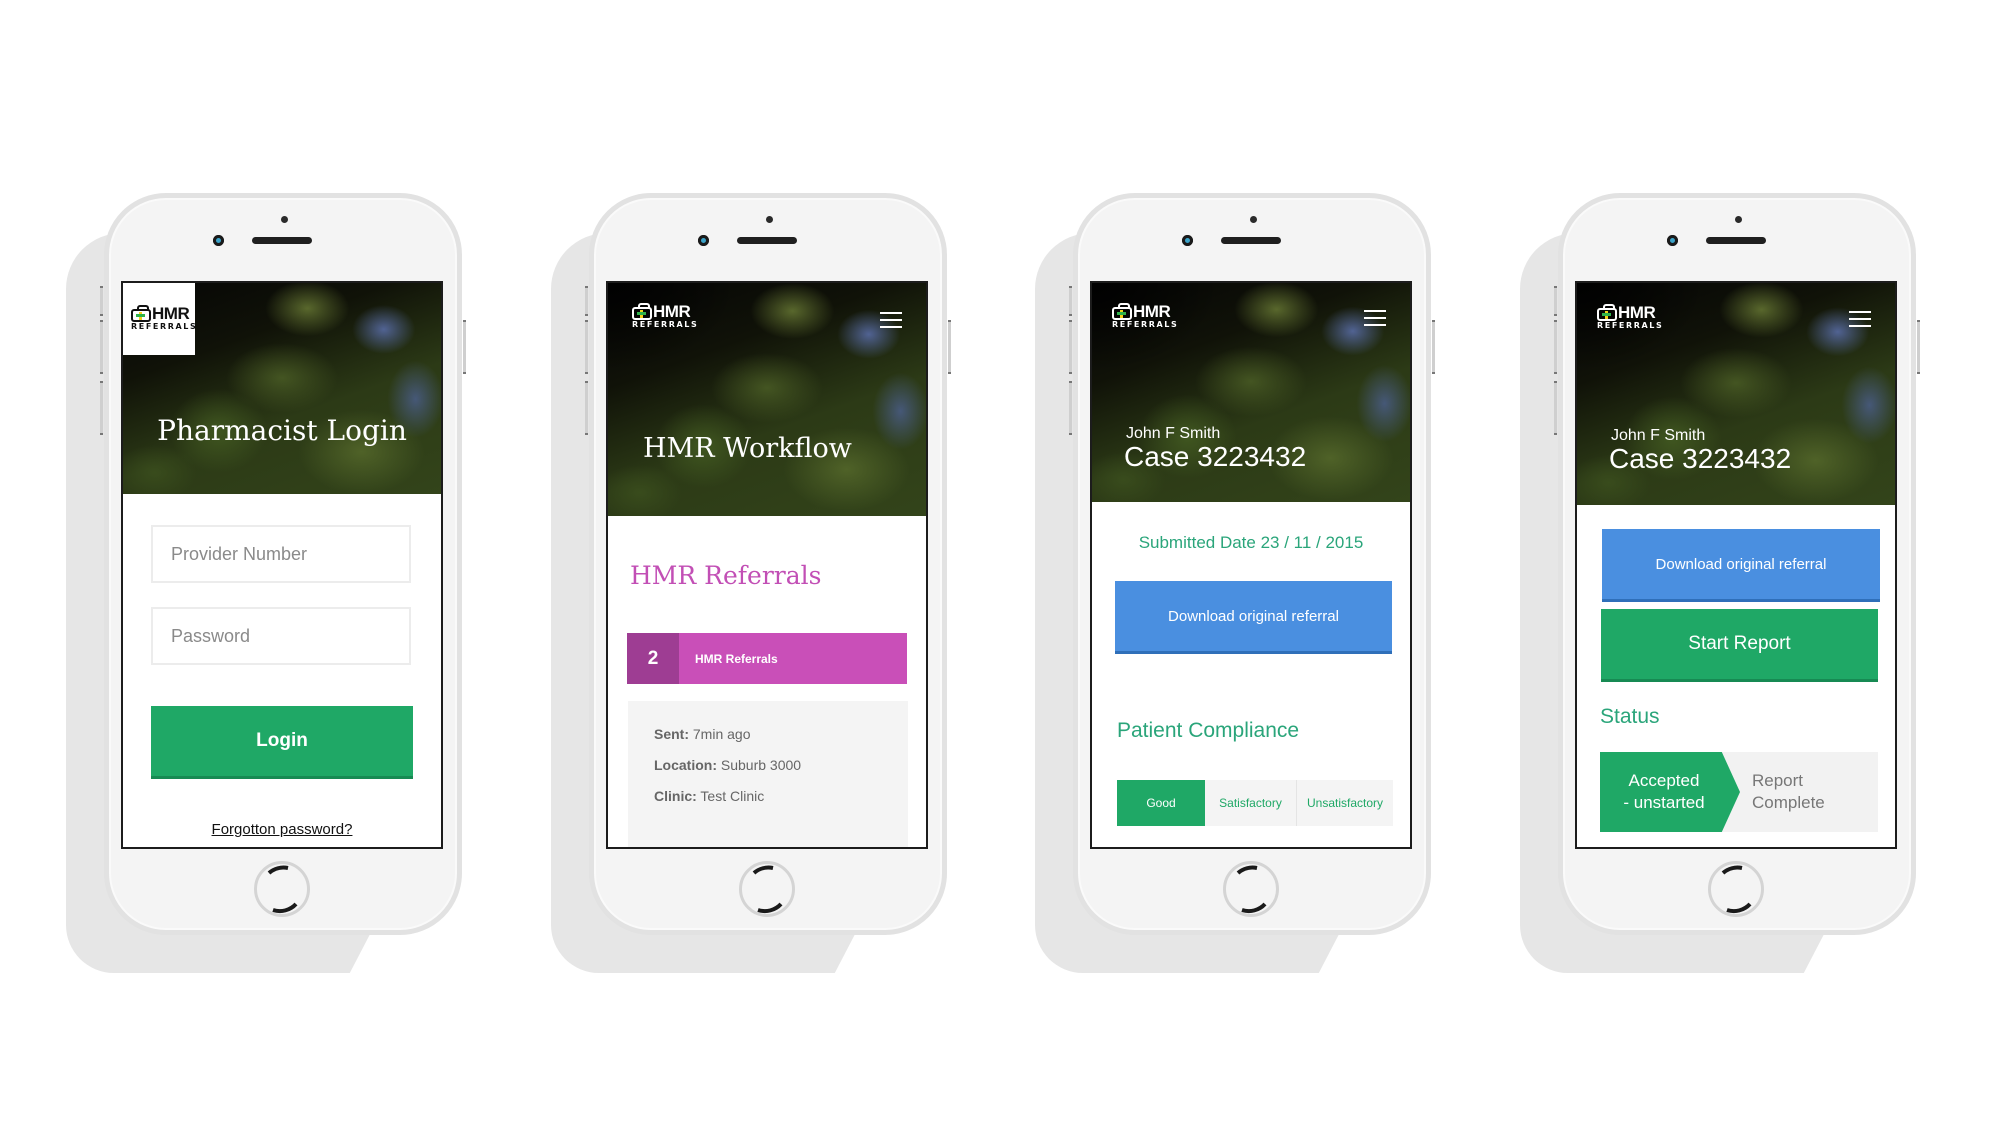 The width and height of the screenshot is (2000, 1125). What do you see at coordinates (761, 765) in the screenshot?
I see `location-value: Suburb 3000` at bounding box center [761, 765].